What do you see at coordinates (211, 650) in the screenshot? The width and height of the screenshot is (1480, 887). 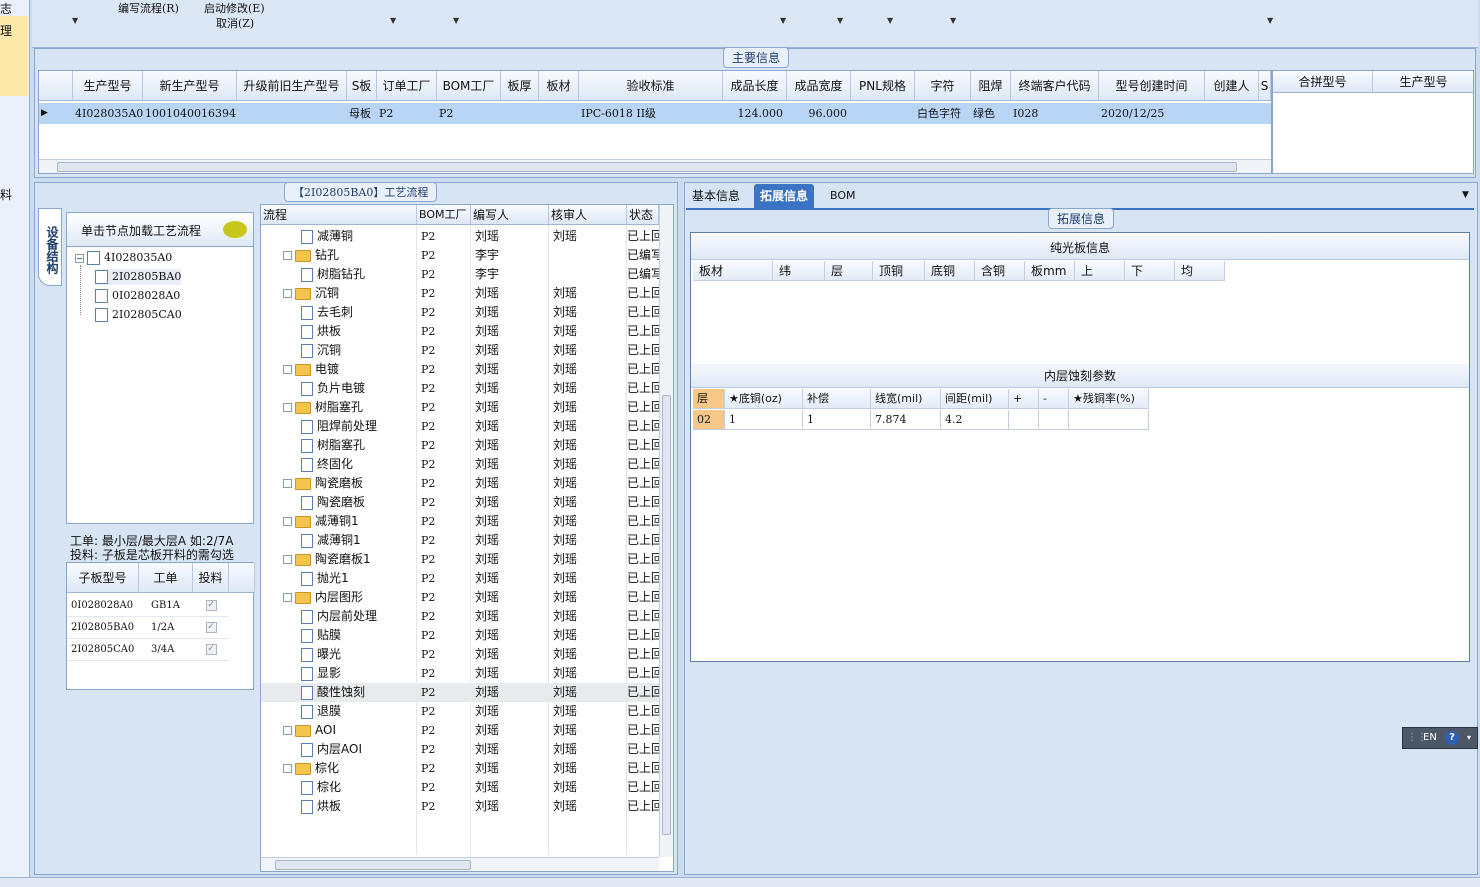 I see `sub-board-feed: ✓` at bounding box center [211, 650].